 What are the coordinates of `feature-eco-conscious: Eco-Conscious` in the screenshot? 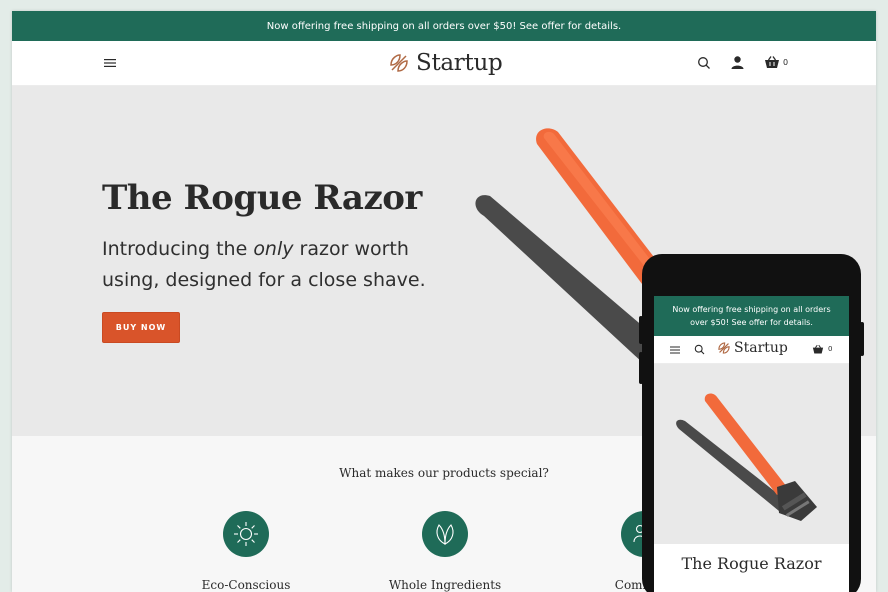 It's located at (246, 551).